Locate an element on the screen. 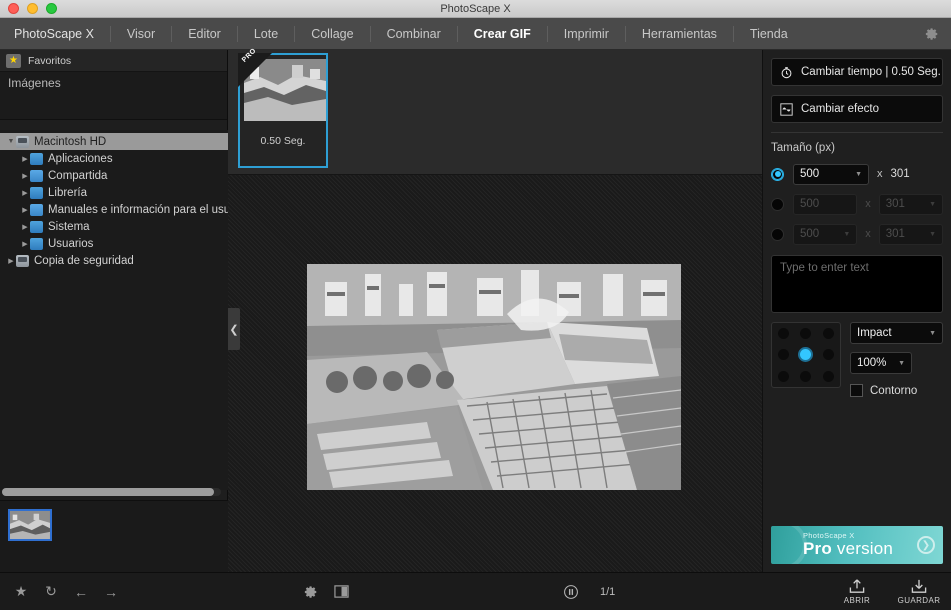 This screenshot has height=610, width=951. outline-checkbox is located at coordinates (856, 390).